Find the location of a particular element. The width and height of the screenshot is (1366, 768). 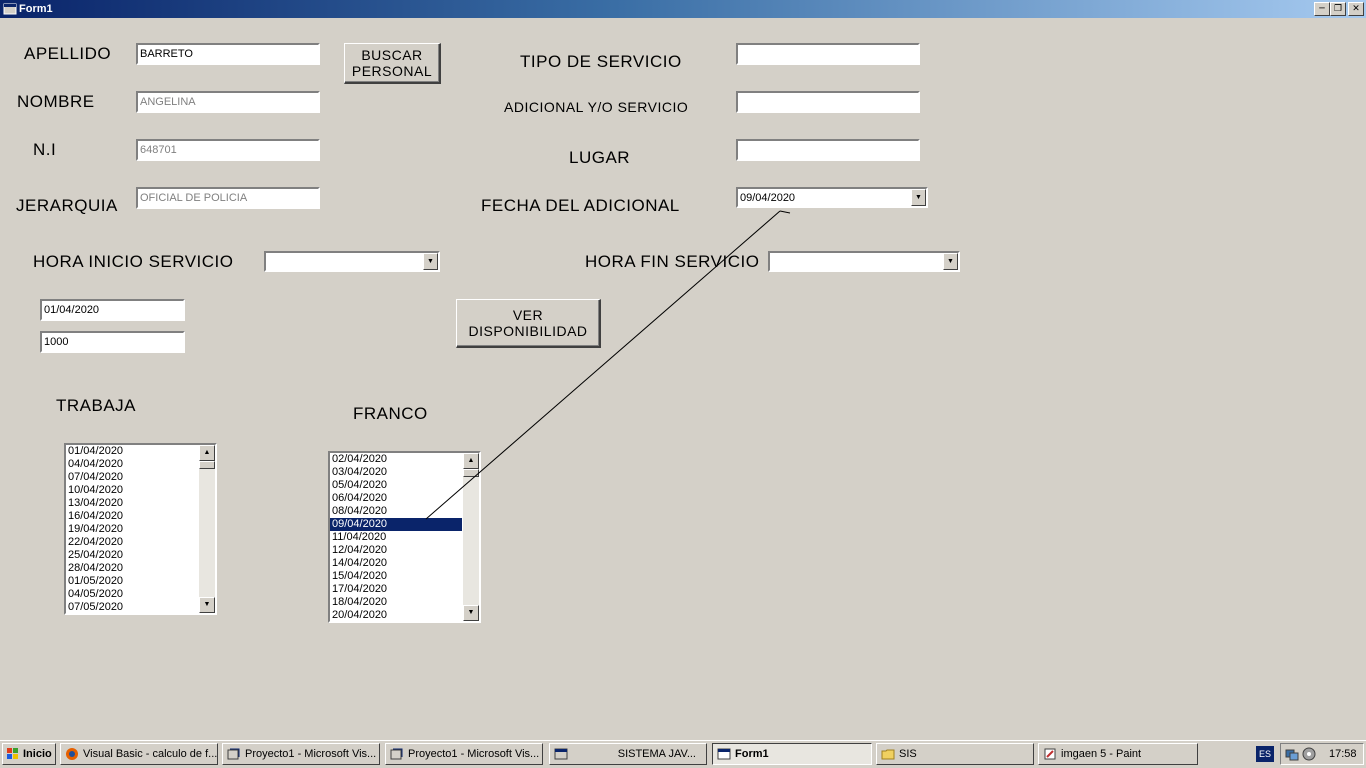

list-item: 05/04/2020 is located at coordinates (396, 485).